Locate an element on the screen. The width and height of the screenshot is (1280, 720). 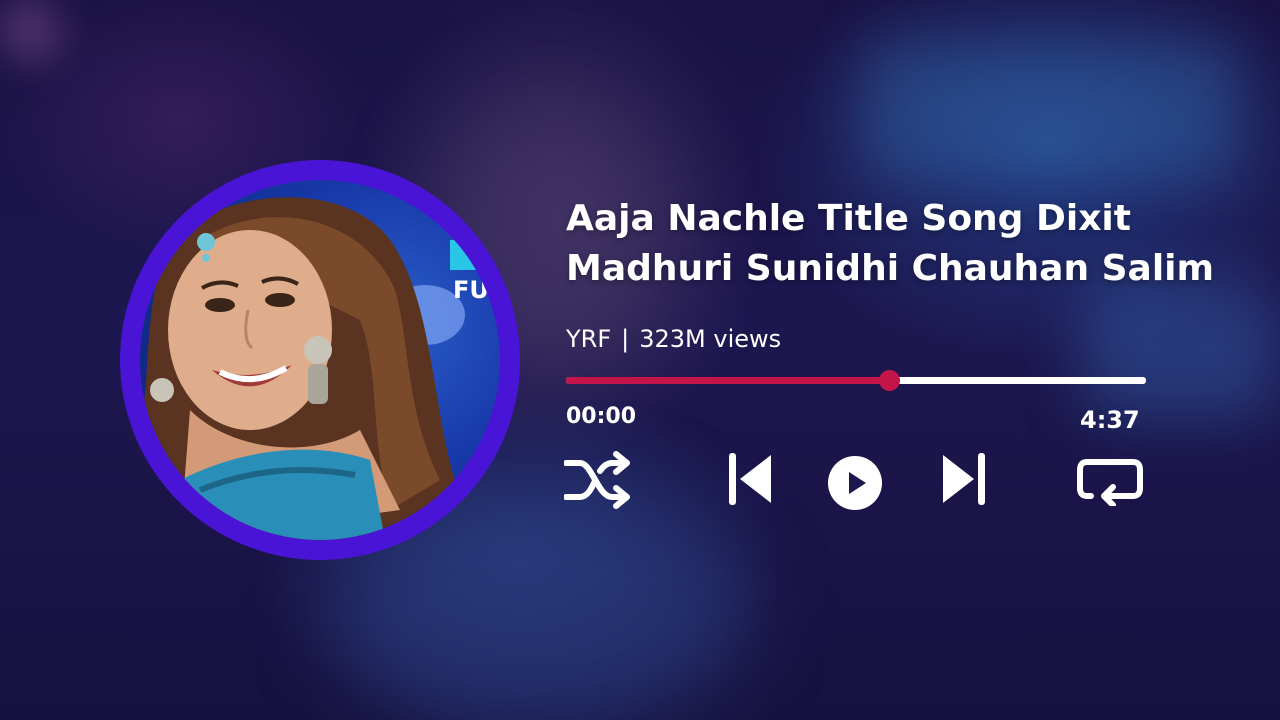
progress-handle is located at coordinates (890, 380).